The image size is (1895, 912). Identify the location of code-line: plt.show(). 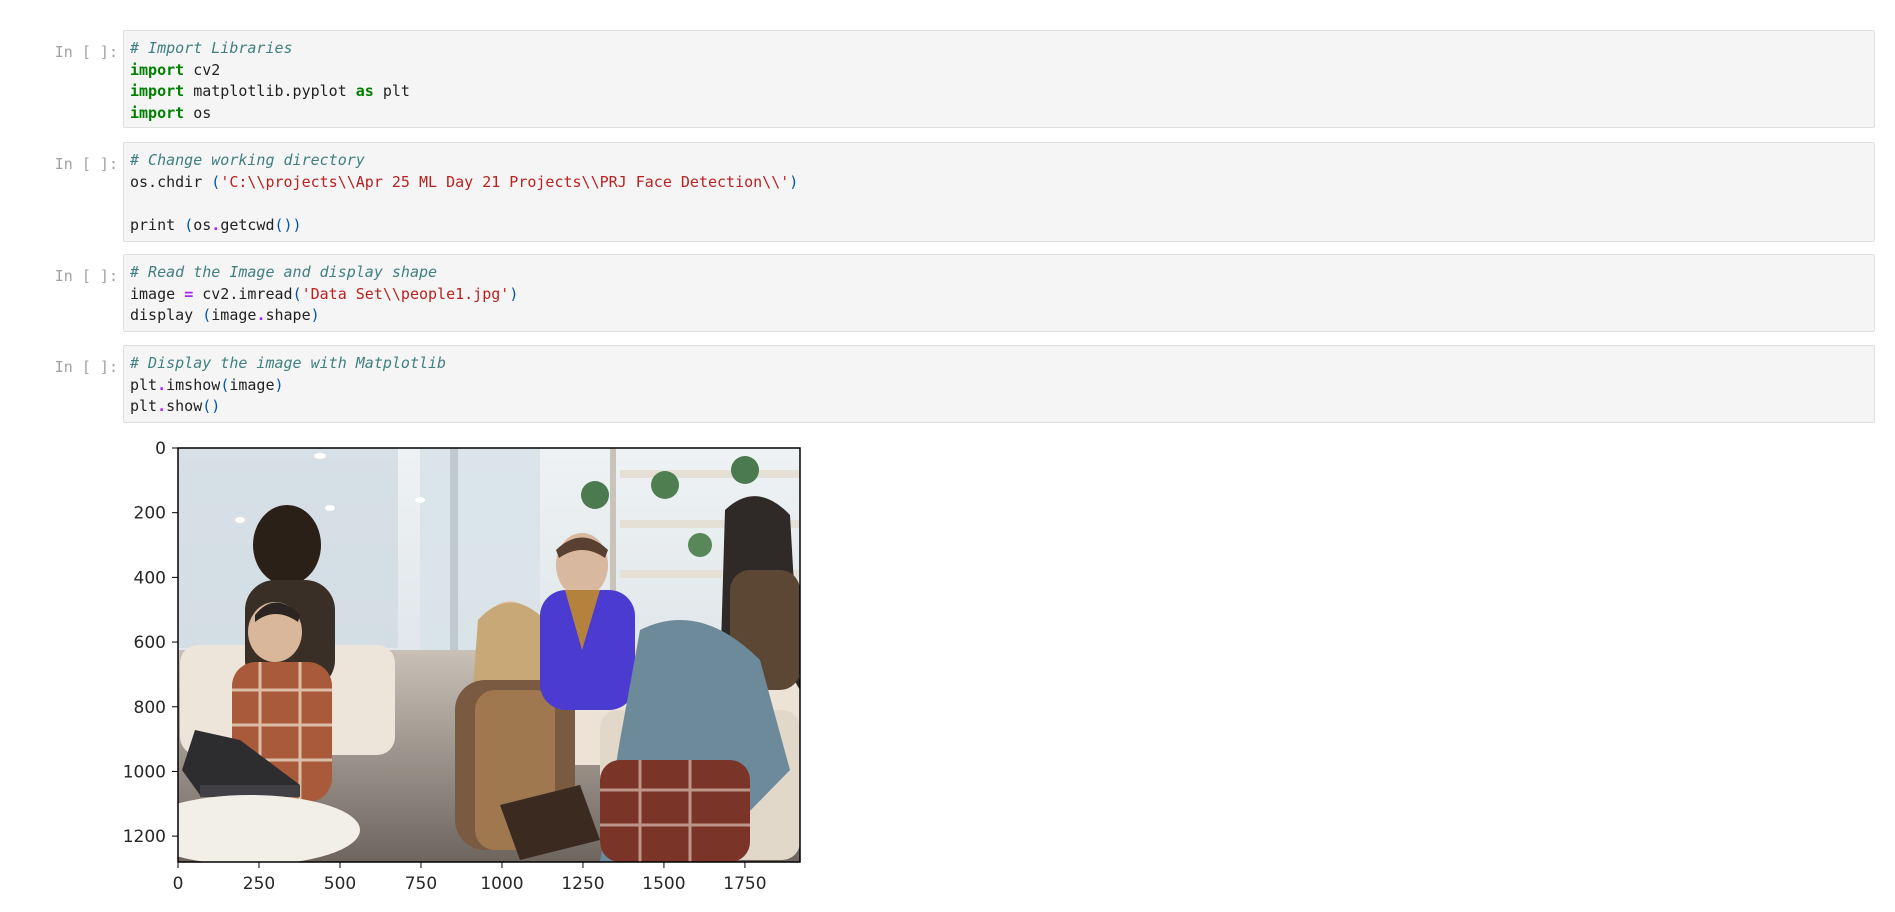
(999, 407).